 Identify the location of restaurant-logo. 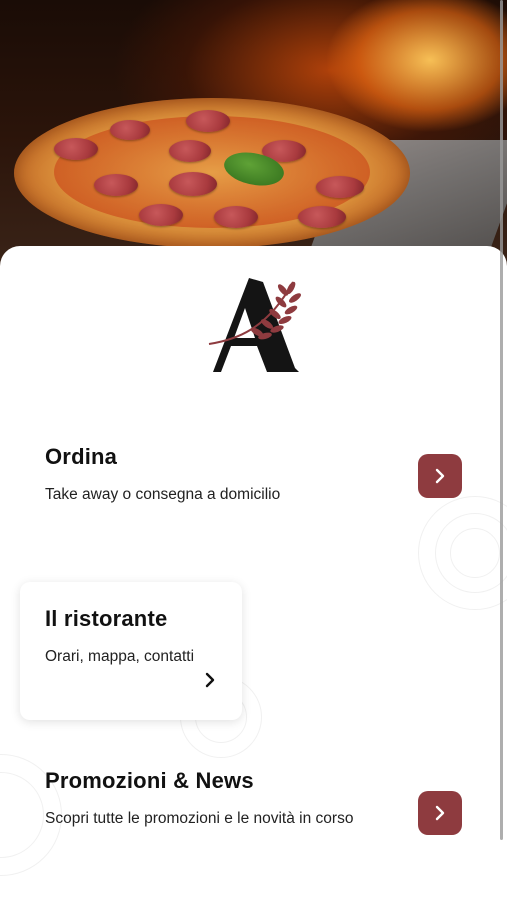
(254, 325).